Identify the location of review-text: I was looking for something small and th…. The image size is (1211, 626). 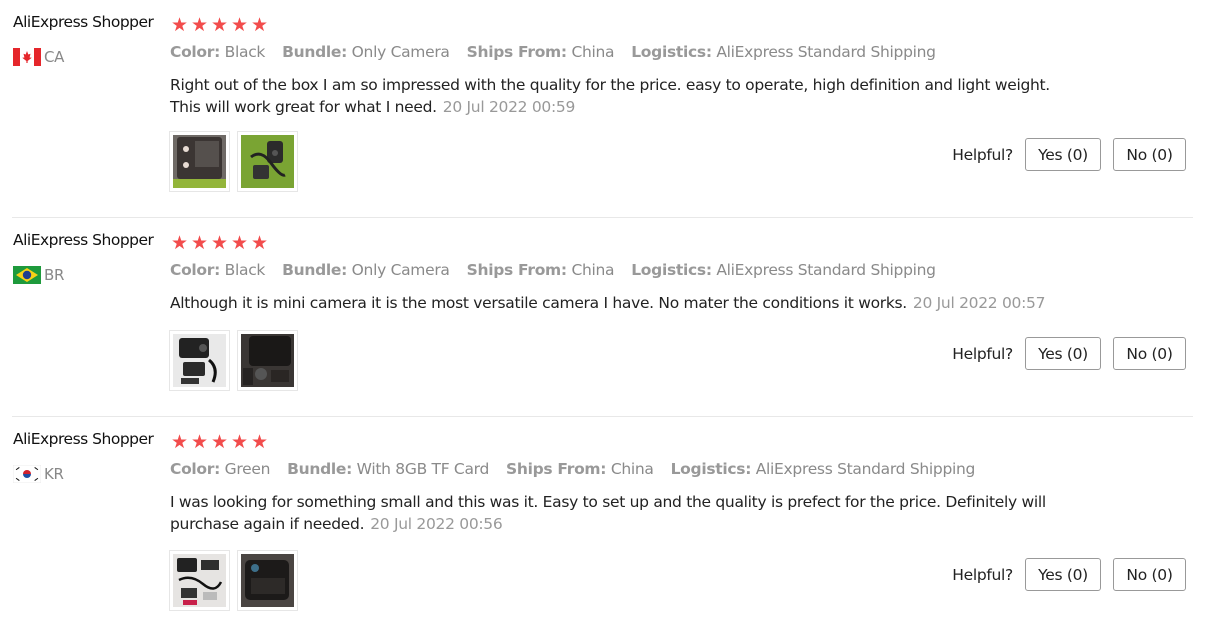
(620, 513).